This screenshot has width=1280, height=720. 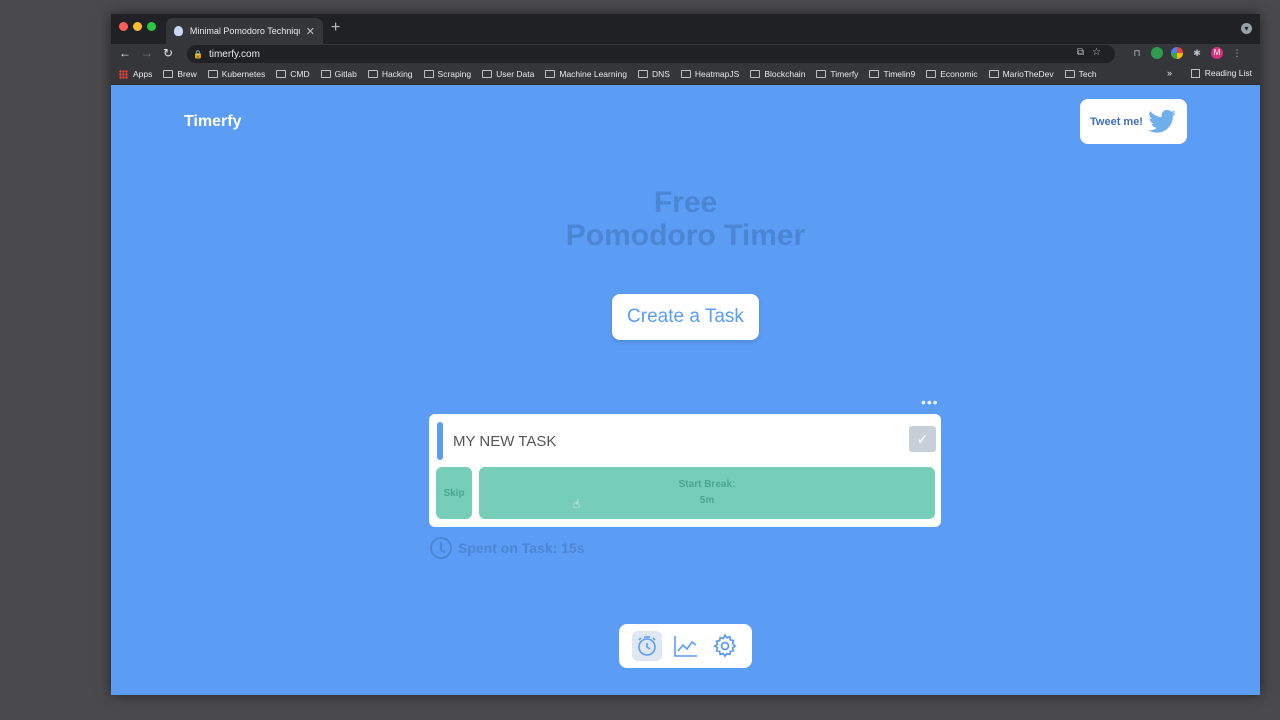 I want to click on skip-button: Skip, so click(x=454, y=493).